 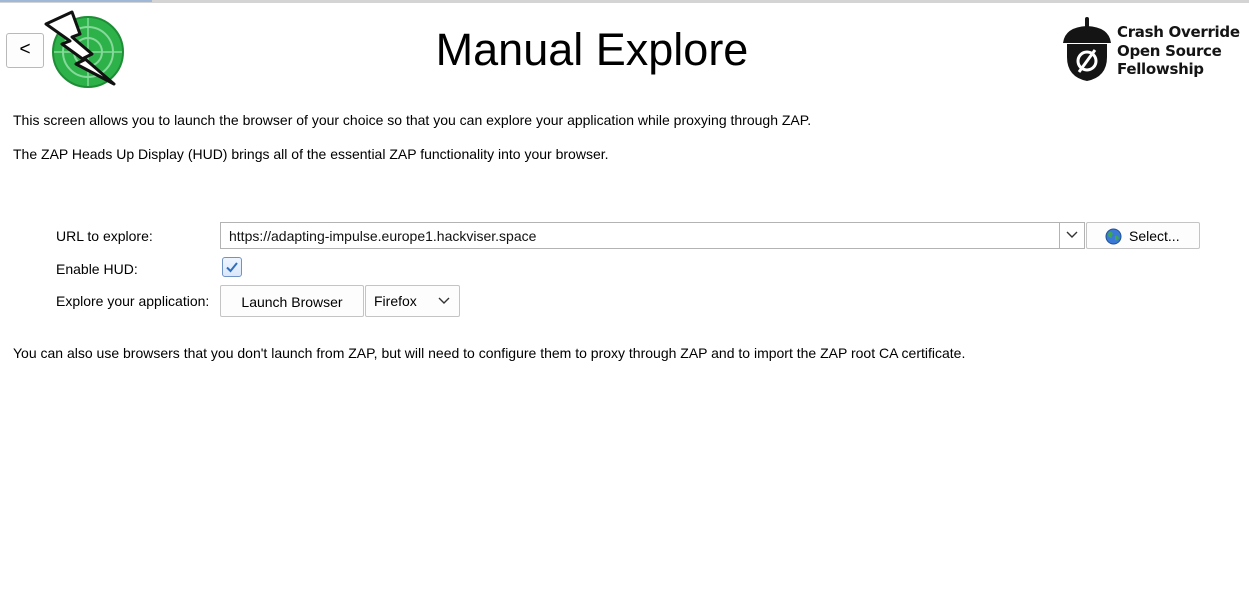 I want to click on browser-select: Firefox, so click(x=412, y=301).